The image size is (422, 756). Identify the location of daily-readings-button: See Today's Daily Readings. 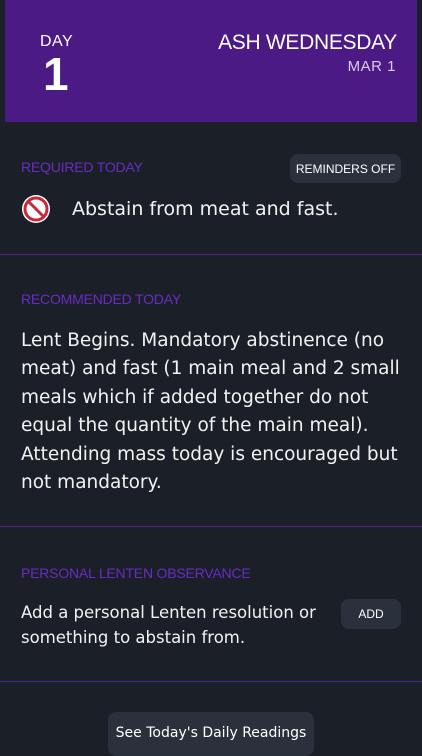
(211, 734).